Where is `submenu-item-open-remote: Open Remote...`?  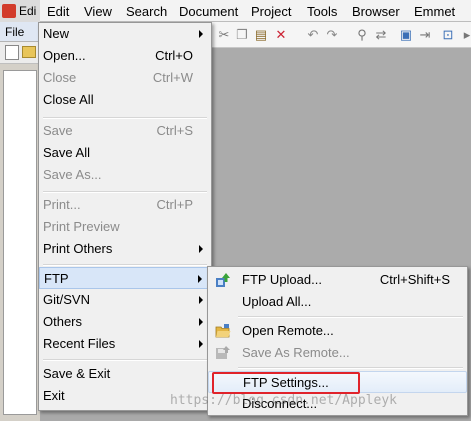
submenu-item-open-remote: Open Remote... is located at coordinates (337, 331).